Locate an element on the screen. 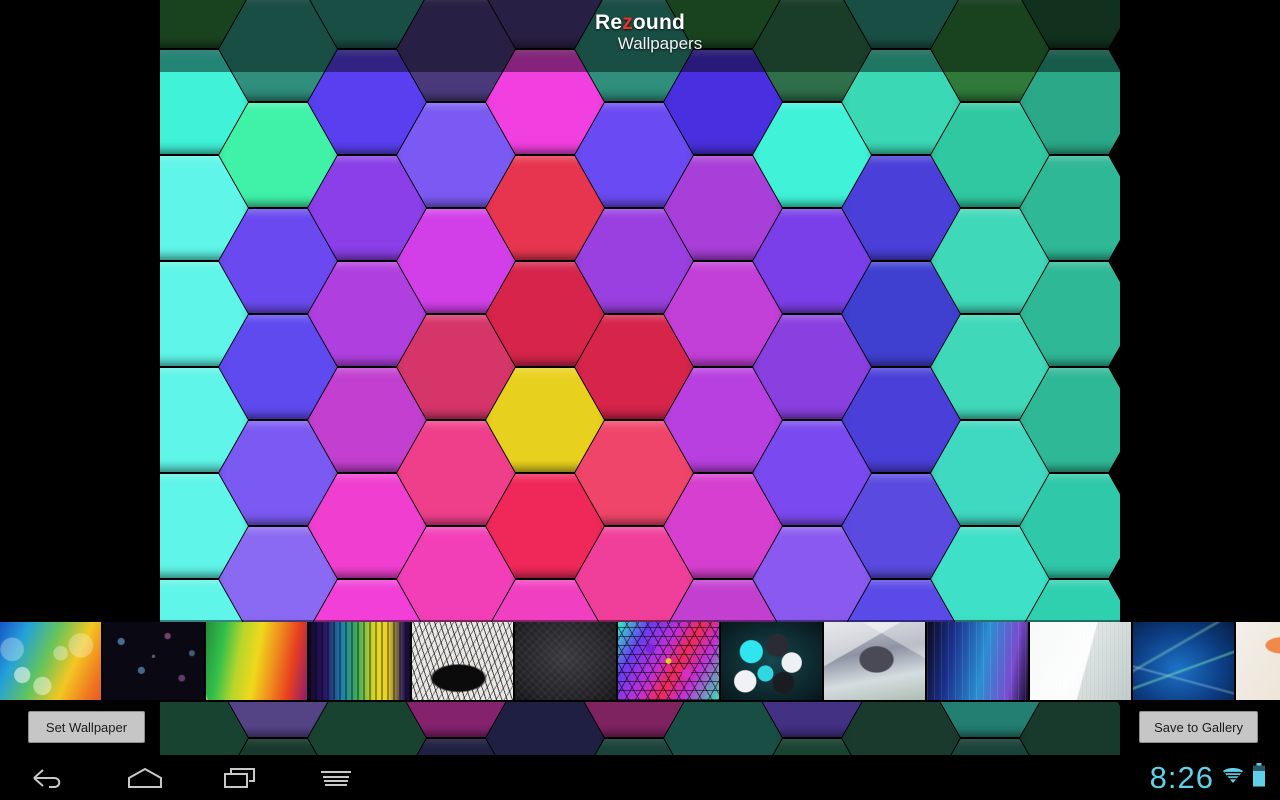 This screenshot has width=1280, height=800. home-icon is located at coordinates (145, 777).